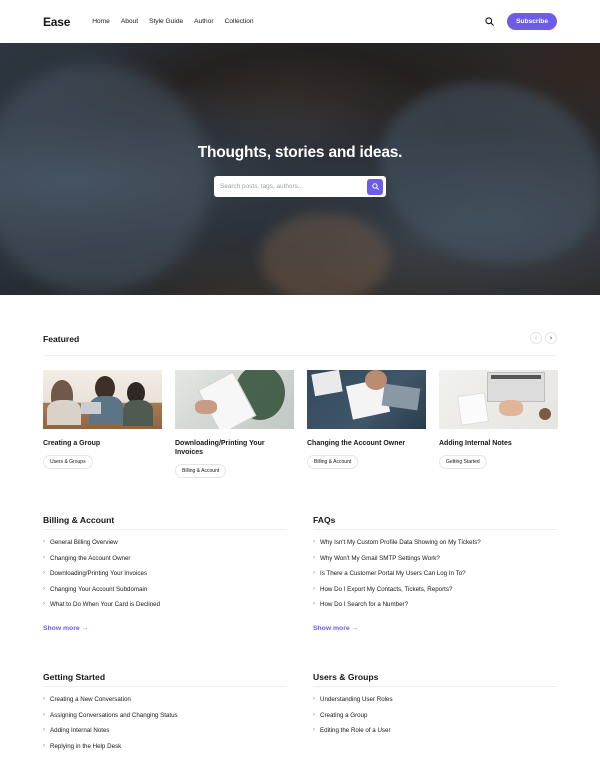 The image size is (600, 758). What do you see at coordinates (165, 609) in the screenshot?
I see `list-item: ›What to Do When Your Card is Declined` at bounding box center [165, 609].